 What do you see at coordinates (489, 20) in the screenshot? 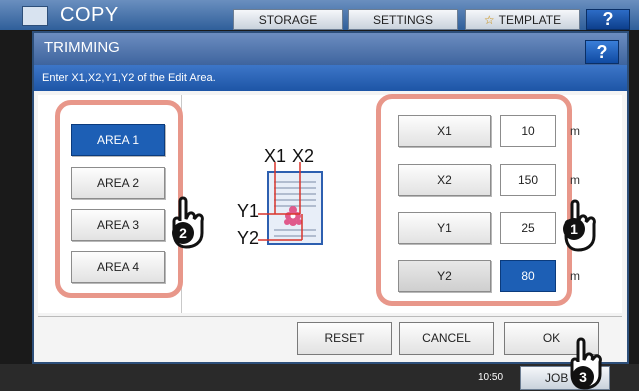
I see `star-icon: ☆` at bounding box center [489, 20].